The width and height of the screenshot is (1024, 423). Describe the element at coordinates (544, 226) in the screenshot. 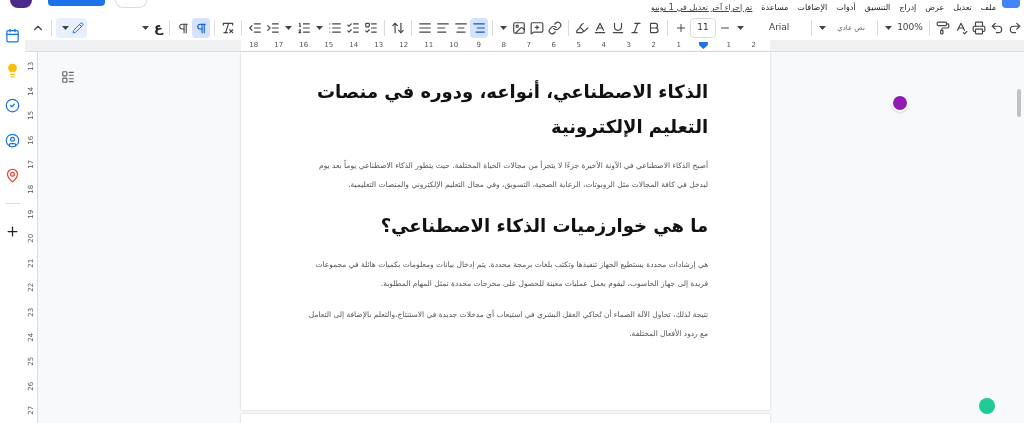

I see `document-heading: ما هي خوارزميات الذكاء الاصطناعي؟` at that location.